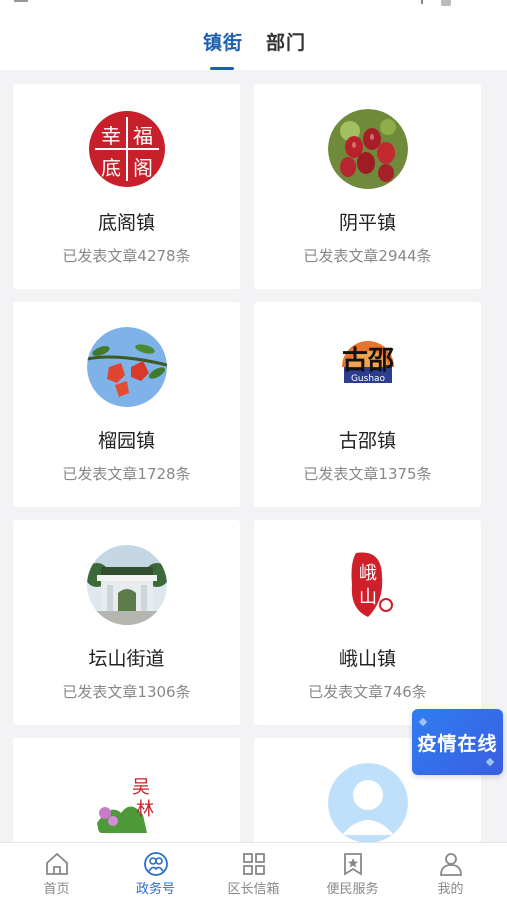  Describe the element at coordinates (253, 40) in the screenshot. I see `top-tab-bar: 镇街 部门` at that location.